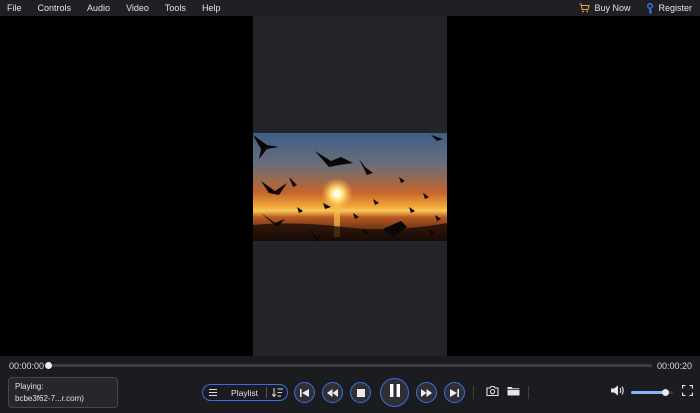 The image size is (700, 413). Describe the element at coordinates (98, 8) in the screenshot. I see `menu-audio: Audio` at that location.